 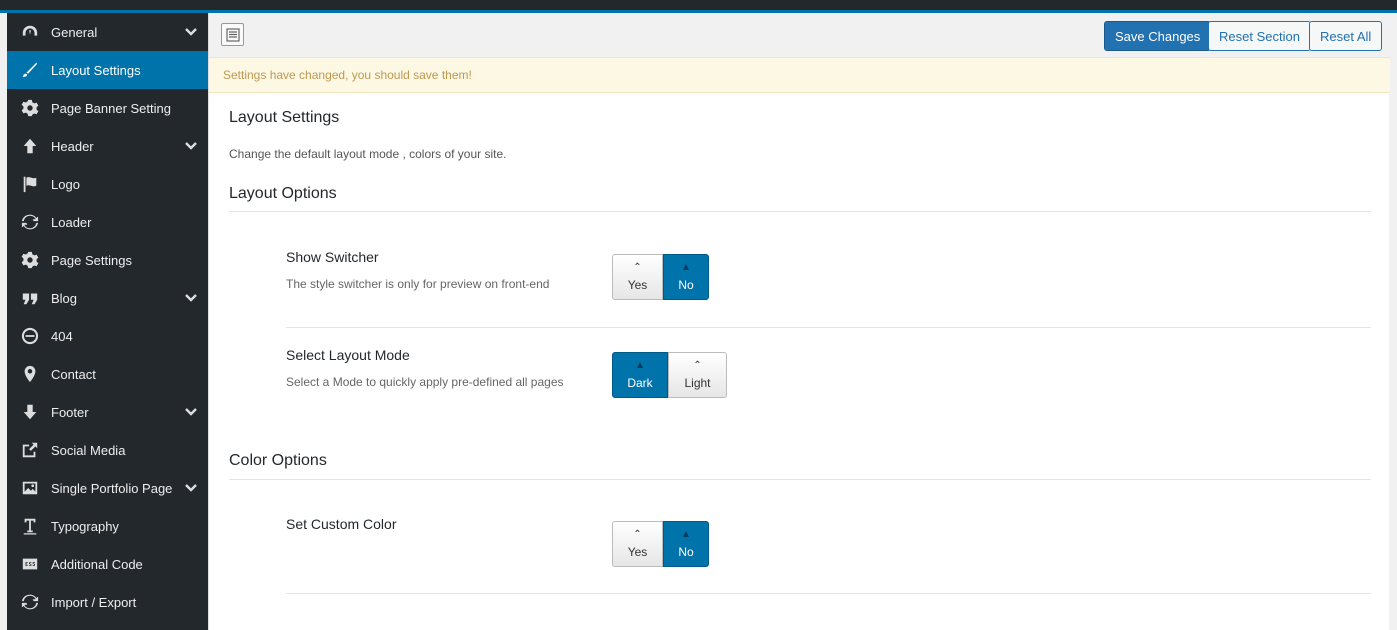 What do you see at coordinates (107, 298) in the screenshot?
I see `sidebar-item-blog: Blog` at bounding box center [107, 298].